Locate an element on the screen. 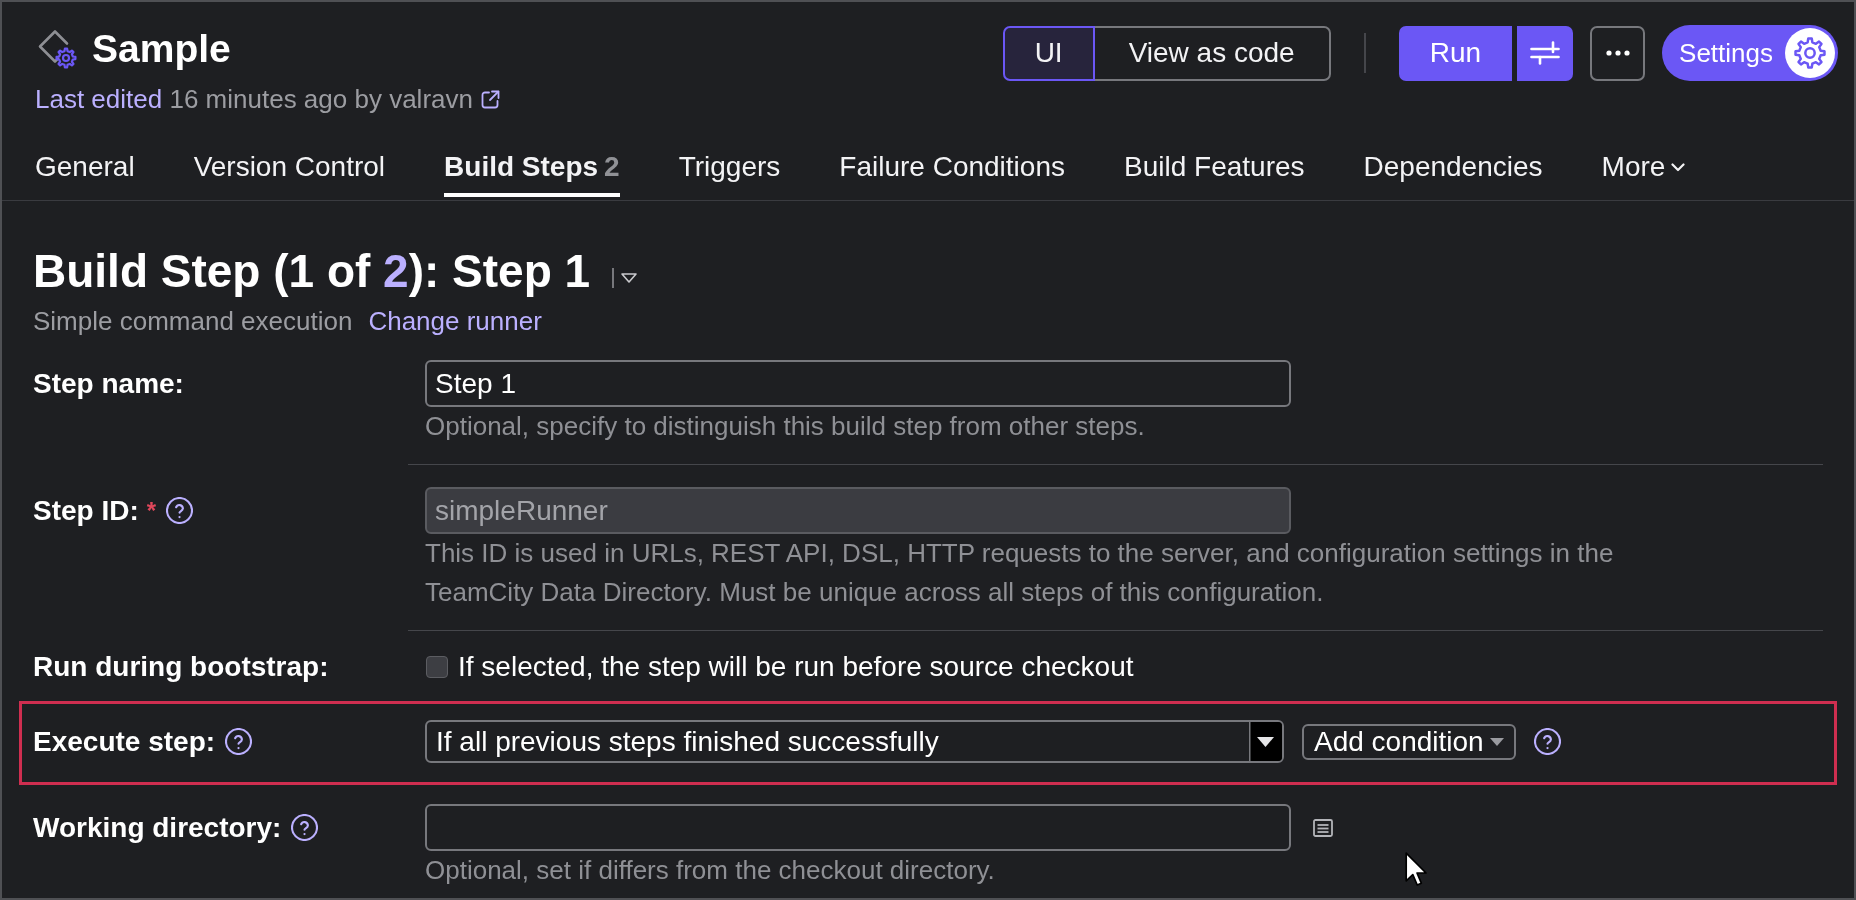 This screenshot has height=900, width=1856. external-link-icon is located at coordinates (490, 99).